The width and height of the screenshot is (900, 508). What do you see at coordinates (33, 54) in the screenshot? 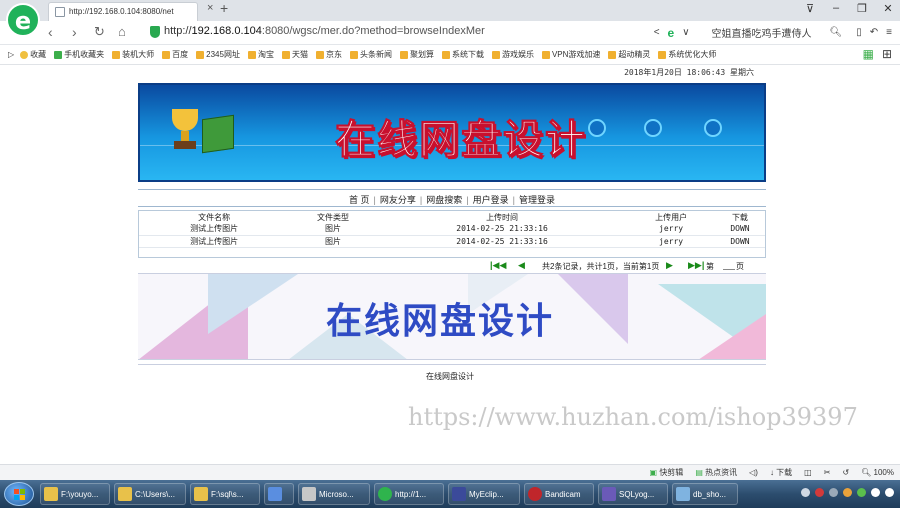
I see `bookmark-item: 收藏` at bounding box center [33, 54].